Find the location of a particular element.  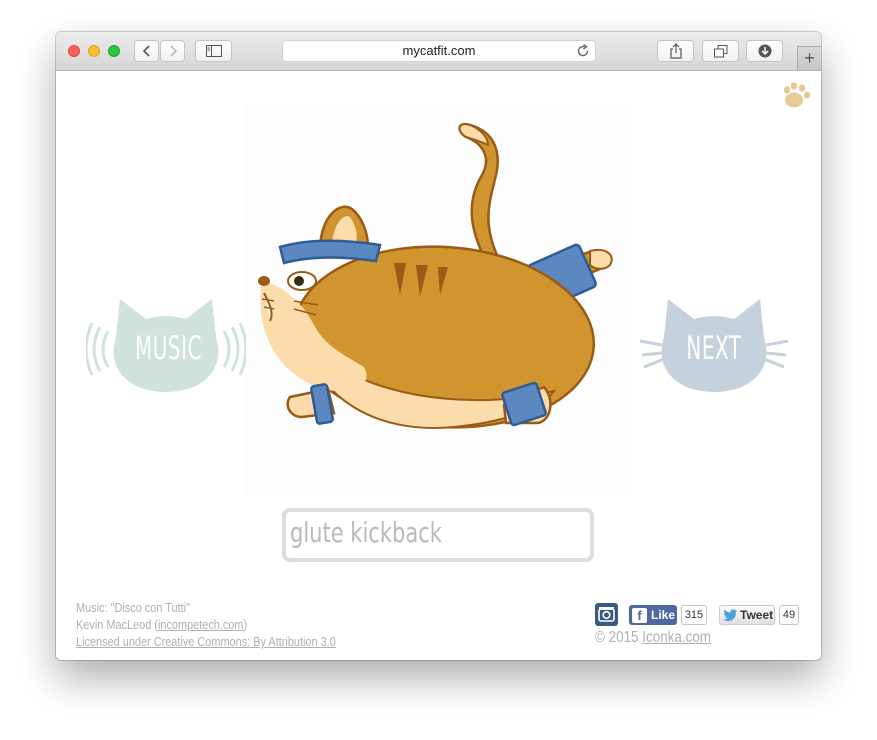

instagram-button is located at coordinates (606, 614).